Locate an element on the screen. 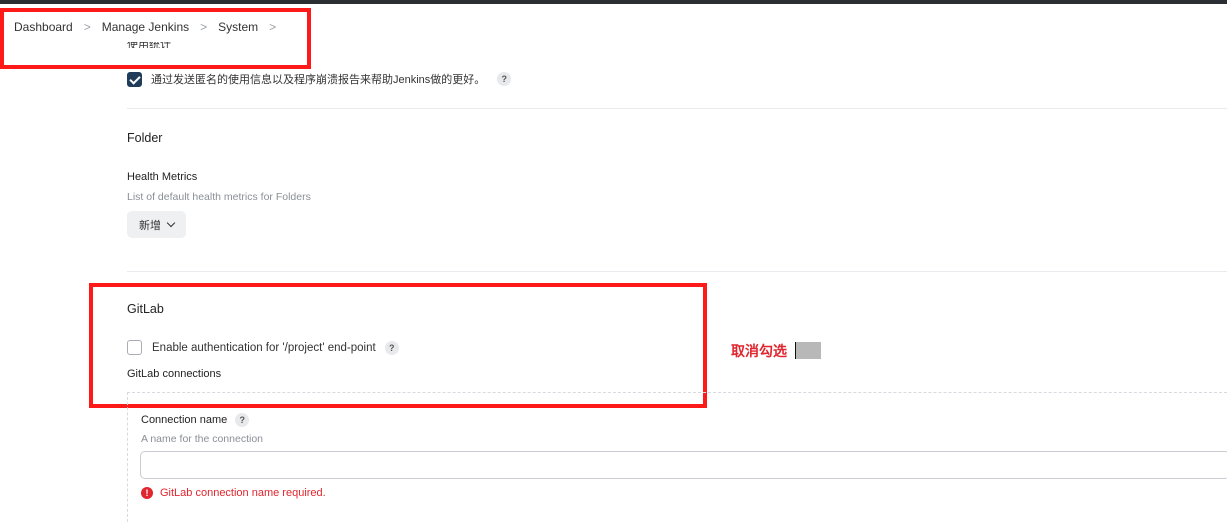 This screenshot has height=522, width=1227. annotation-uncheck-note: 取消勾选 is located at coordinates (759, 352).